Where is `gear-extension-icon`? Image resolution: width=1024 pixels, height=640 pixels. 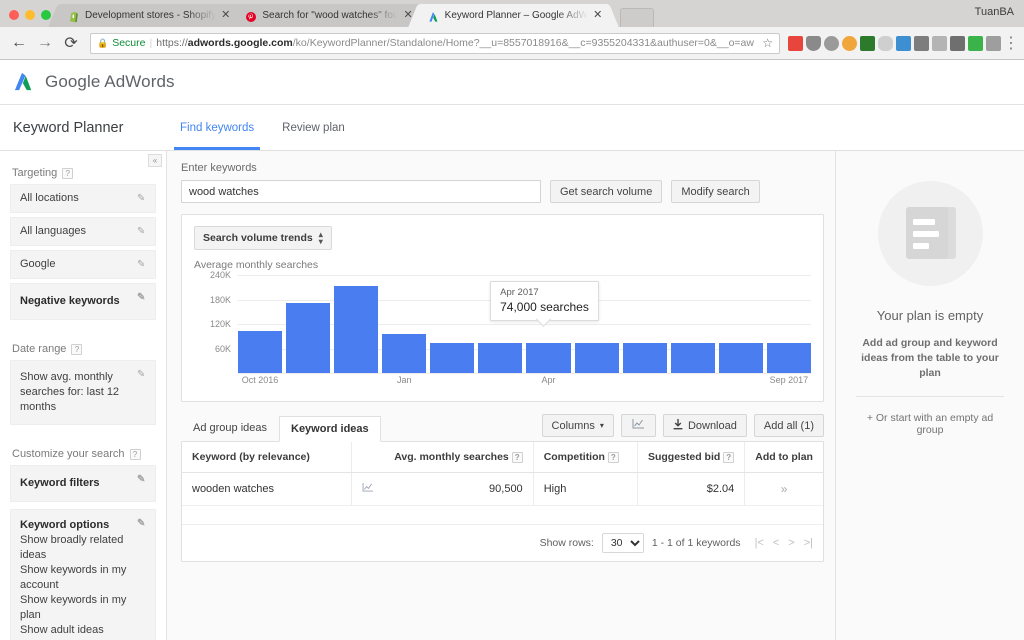 gear-extension-icon is located at coordinates (831, 43).